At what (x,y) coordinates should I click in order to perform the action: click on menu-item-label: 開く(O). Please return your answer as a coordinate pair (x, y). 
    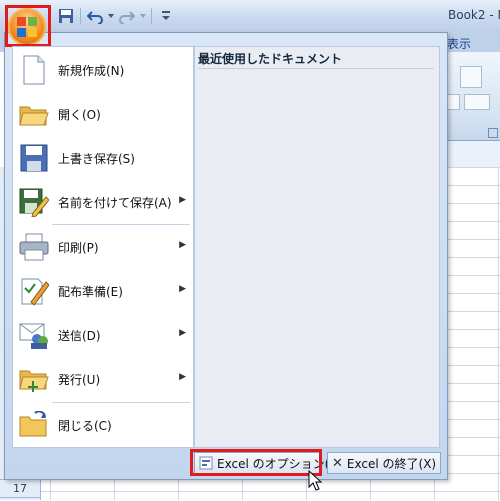
    Looking at the image, I should click on (79, 114).